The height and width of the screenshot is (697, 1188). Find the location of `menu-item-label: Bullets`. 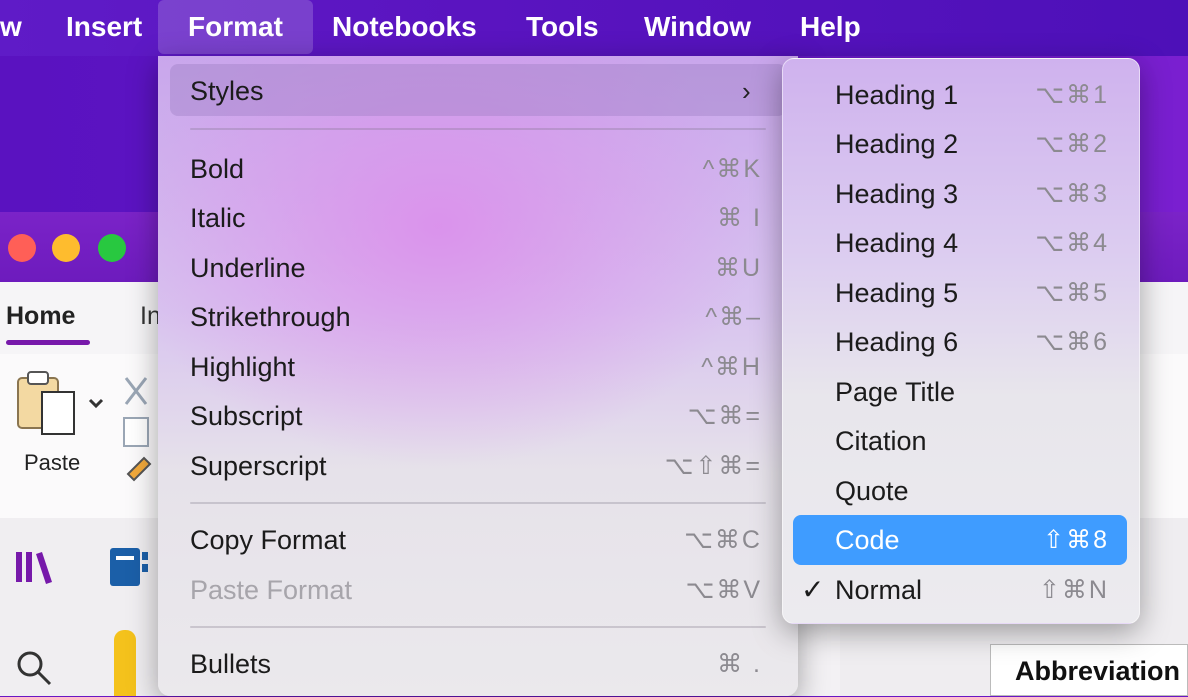

menu-item-label: Bullets is located at coordinates (231, 664).